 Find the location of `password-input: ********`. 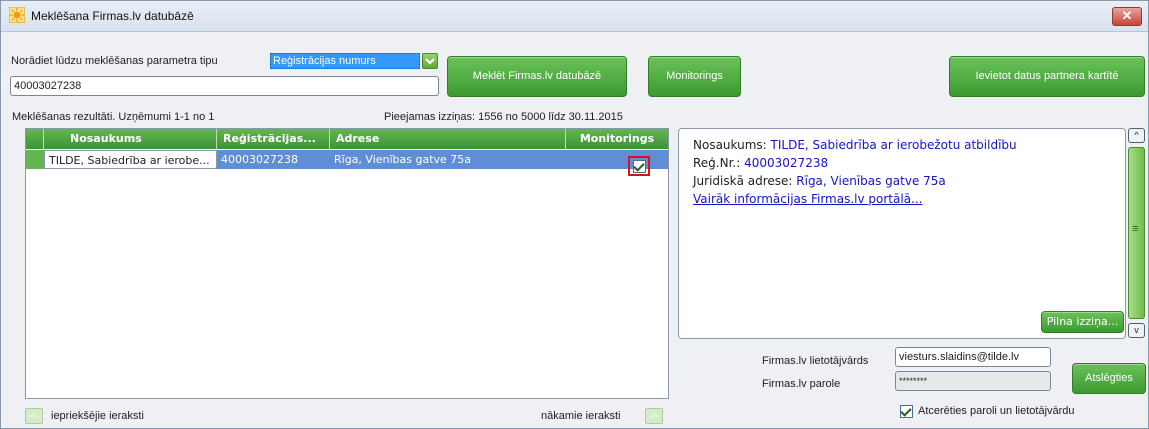

password-input: ******** is located at coordinates (973, 381).